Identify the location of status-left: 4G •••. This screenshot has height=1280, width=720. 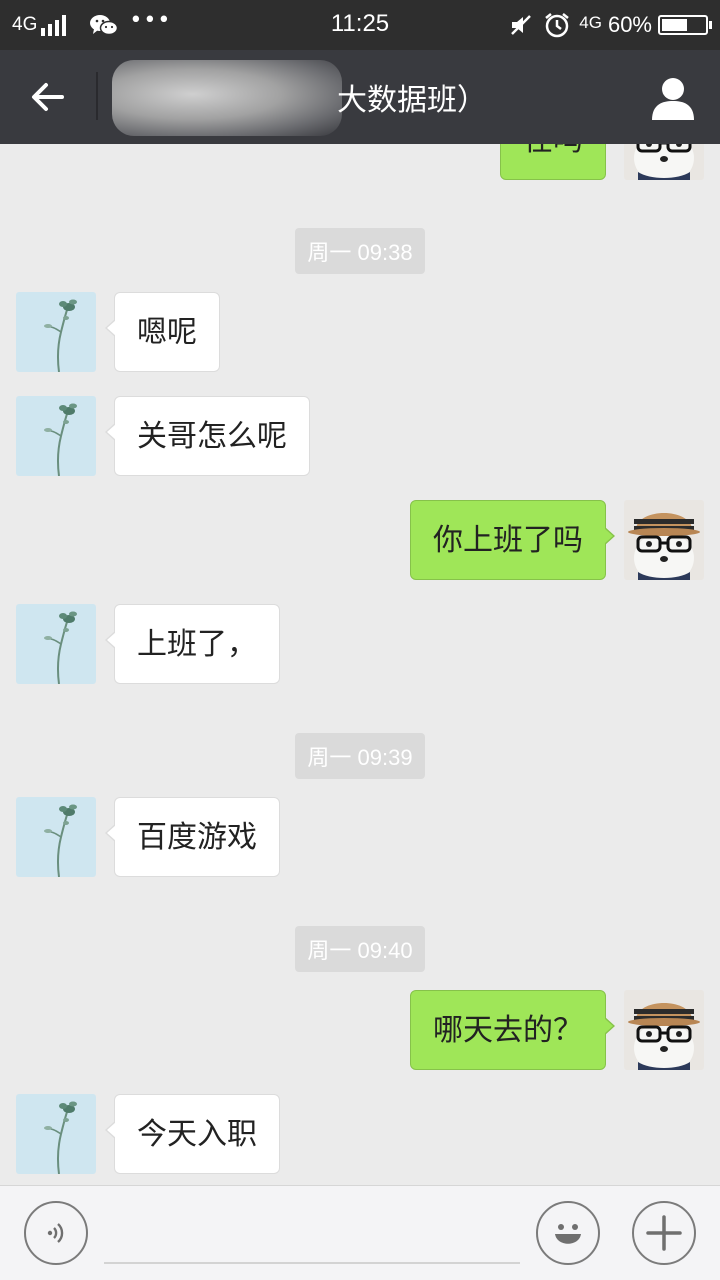
(91, 25).